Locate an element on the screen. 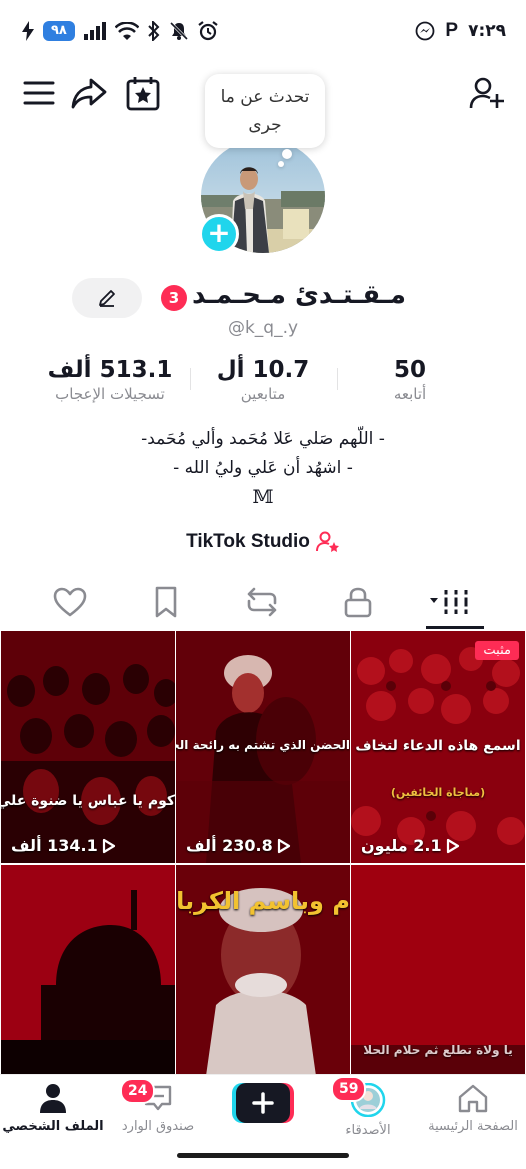 The image size is (526, 1169). stat-likes: 513.1 ألف تسجيلات الإعجاب is located at coordinates (110, 380).